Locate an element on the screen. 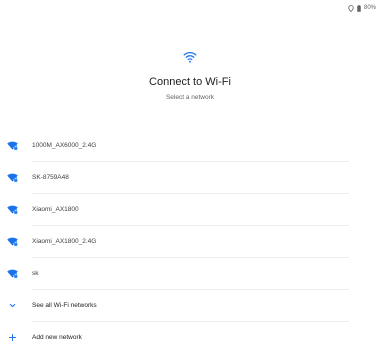  network-name: Xiaomi_AX1800_2.4G is located at coordinates (64, 241).